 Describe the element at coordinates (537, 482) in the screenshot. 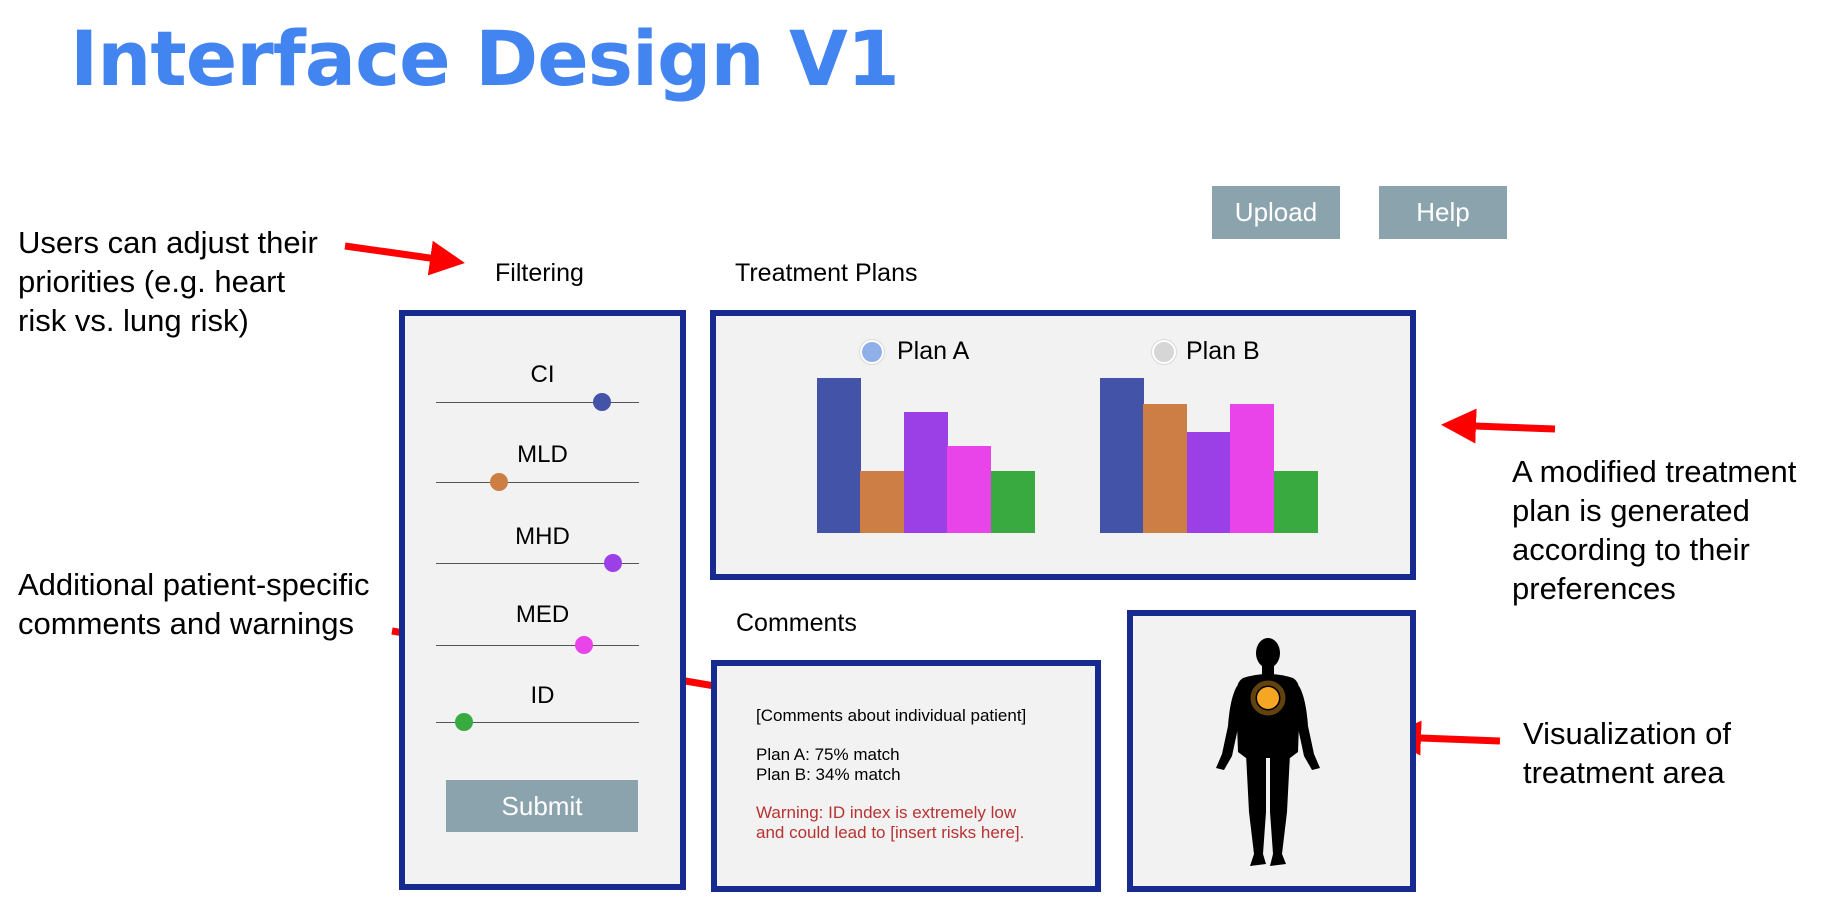

I see `slider-track-mld` at that location.